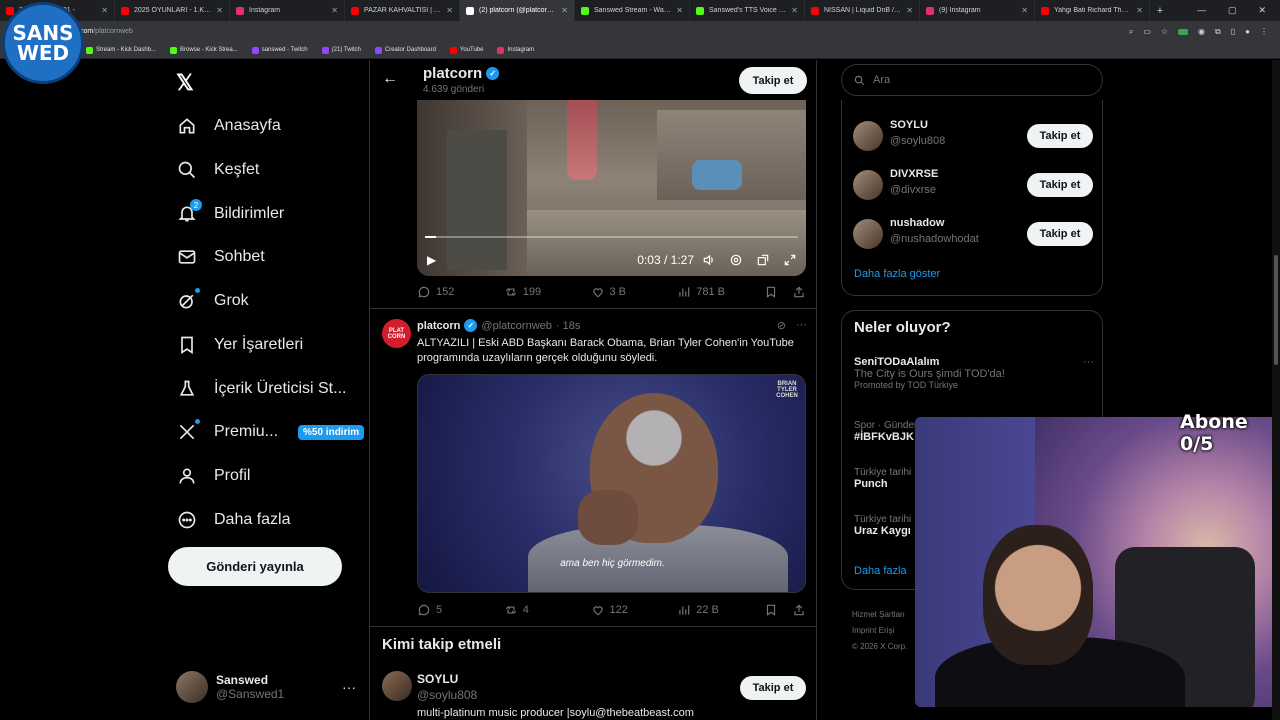 The height and width of the screenshot is (720, 1280). Describe the element at coordinates (1131, 32) in the screenshot. I see `zoom-icon: ⌕` at that location.